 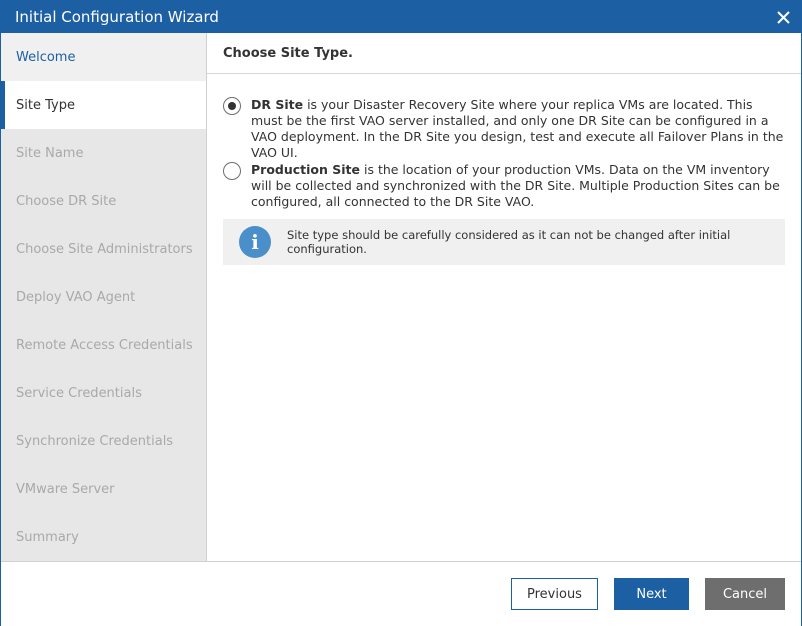 I want to click on next-button: Next, so click(x=651, y=594).